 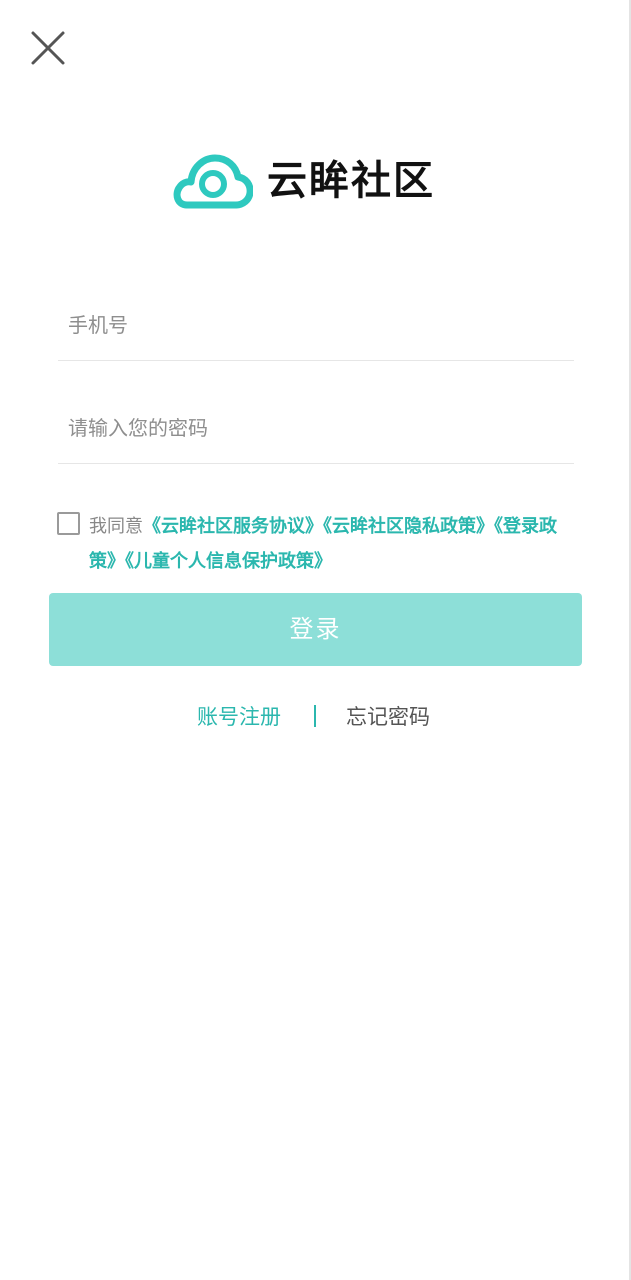 What do you see at coordinates (315, 629) in the screenshot?
I see `login-button: 登录` at bounding box center [315, 629].